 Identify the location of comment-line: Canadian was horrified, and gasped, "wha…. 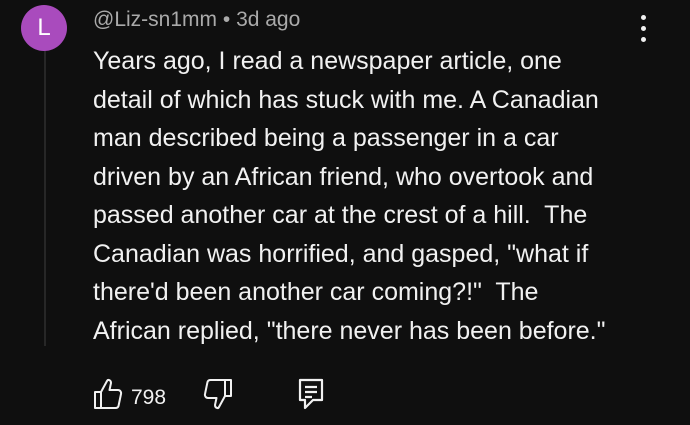
(341, 253).